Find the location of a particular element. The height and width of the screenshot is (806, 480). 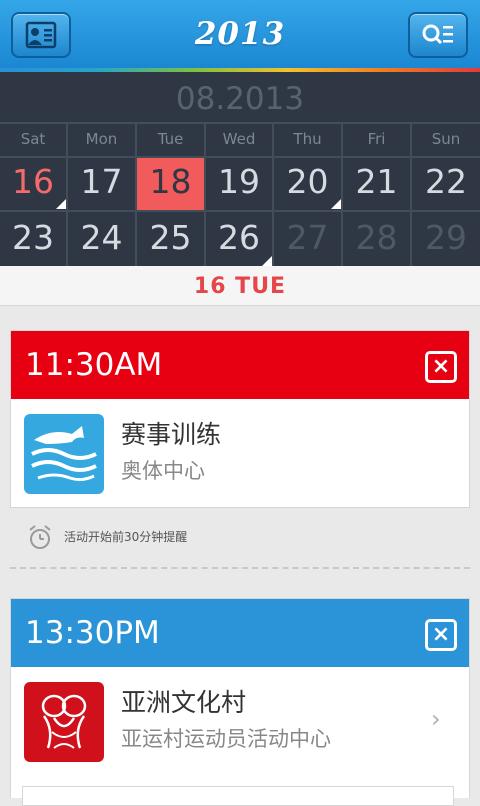

event-name: 赛事训练 is located at coordinates (171, 434).